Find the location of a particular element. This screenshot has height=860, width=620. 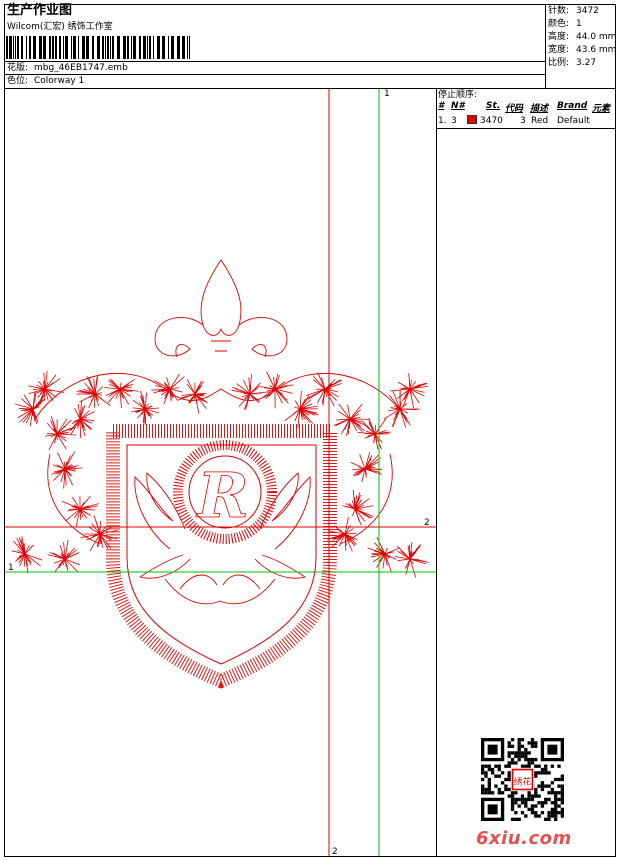

svg-text: R is located at coordinates (222, 495).